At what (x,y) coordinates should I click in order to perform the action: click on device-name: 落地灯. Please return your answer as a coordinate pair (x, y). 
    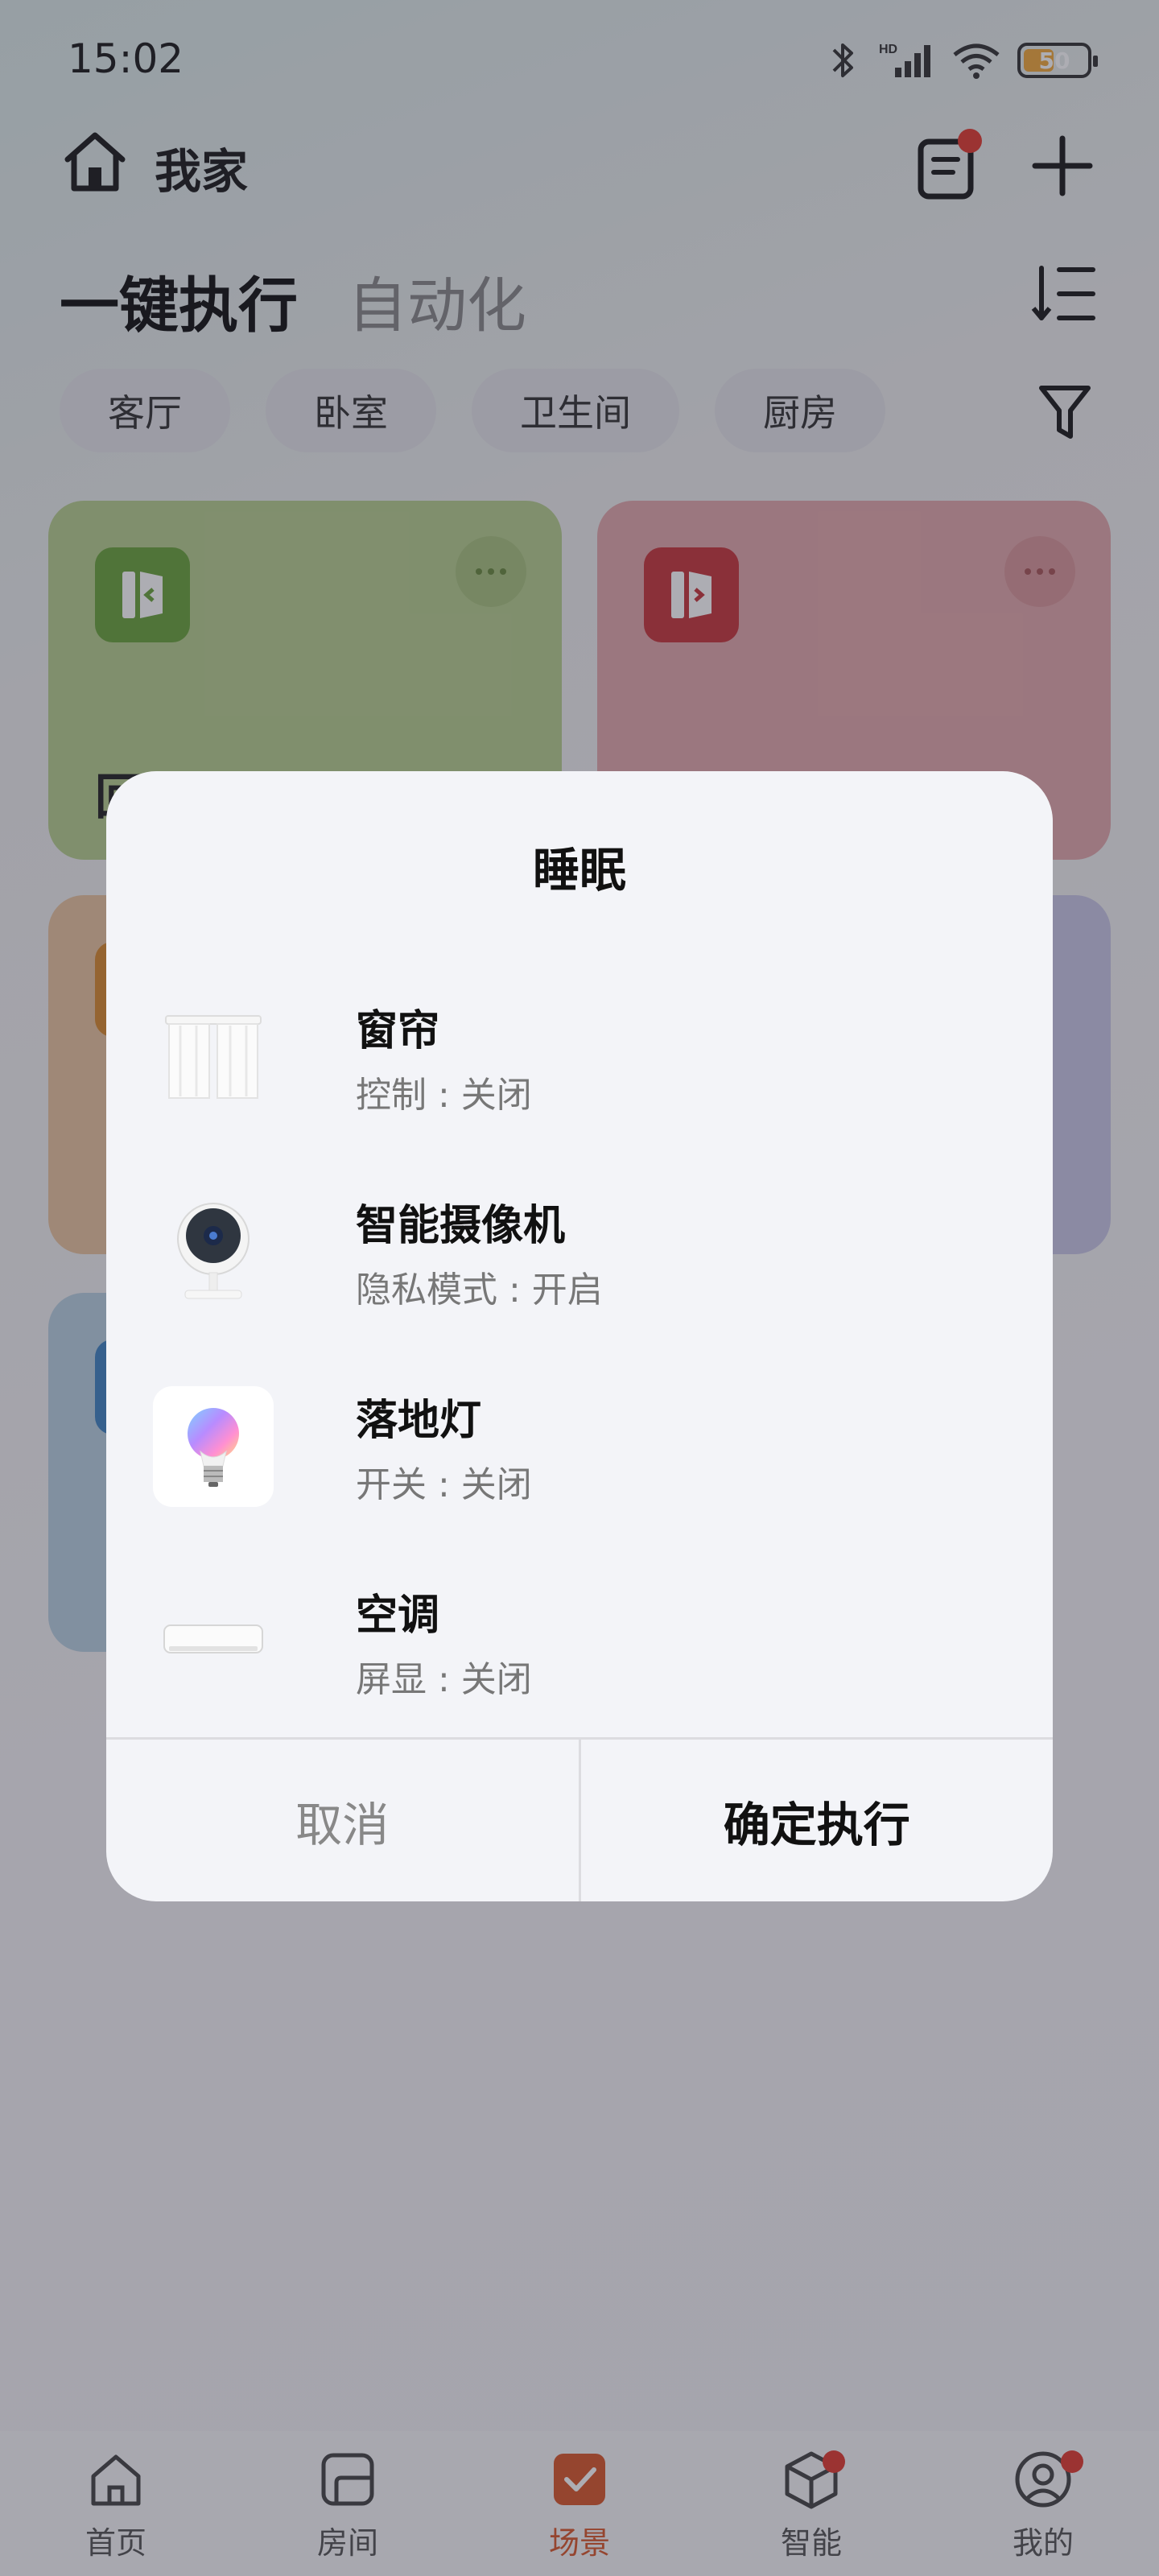
    Looking at the image, I should click on (419, 1421).